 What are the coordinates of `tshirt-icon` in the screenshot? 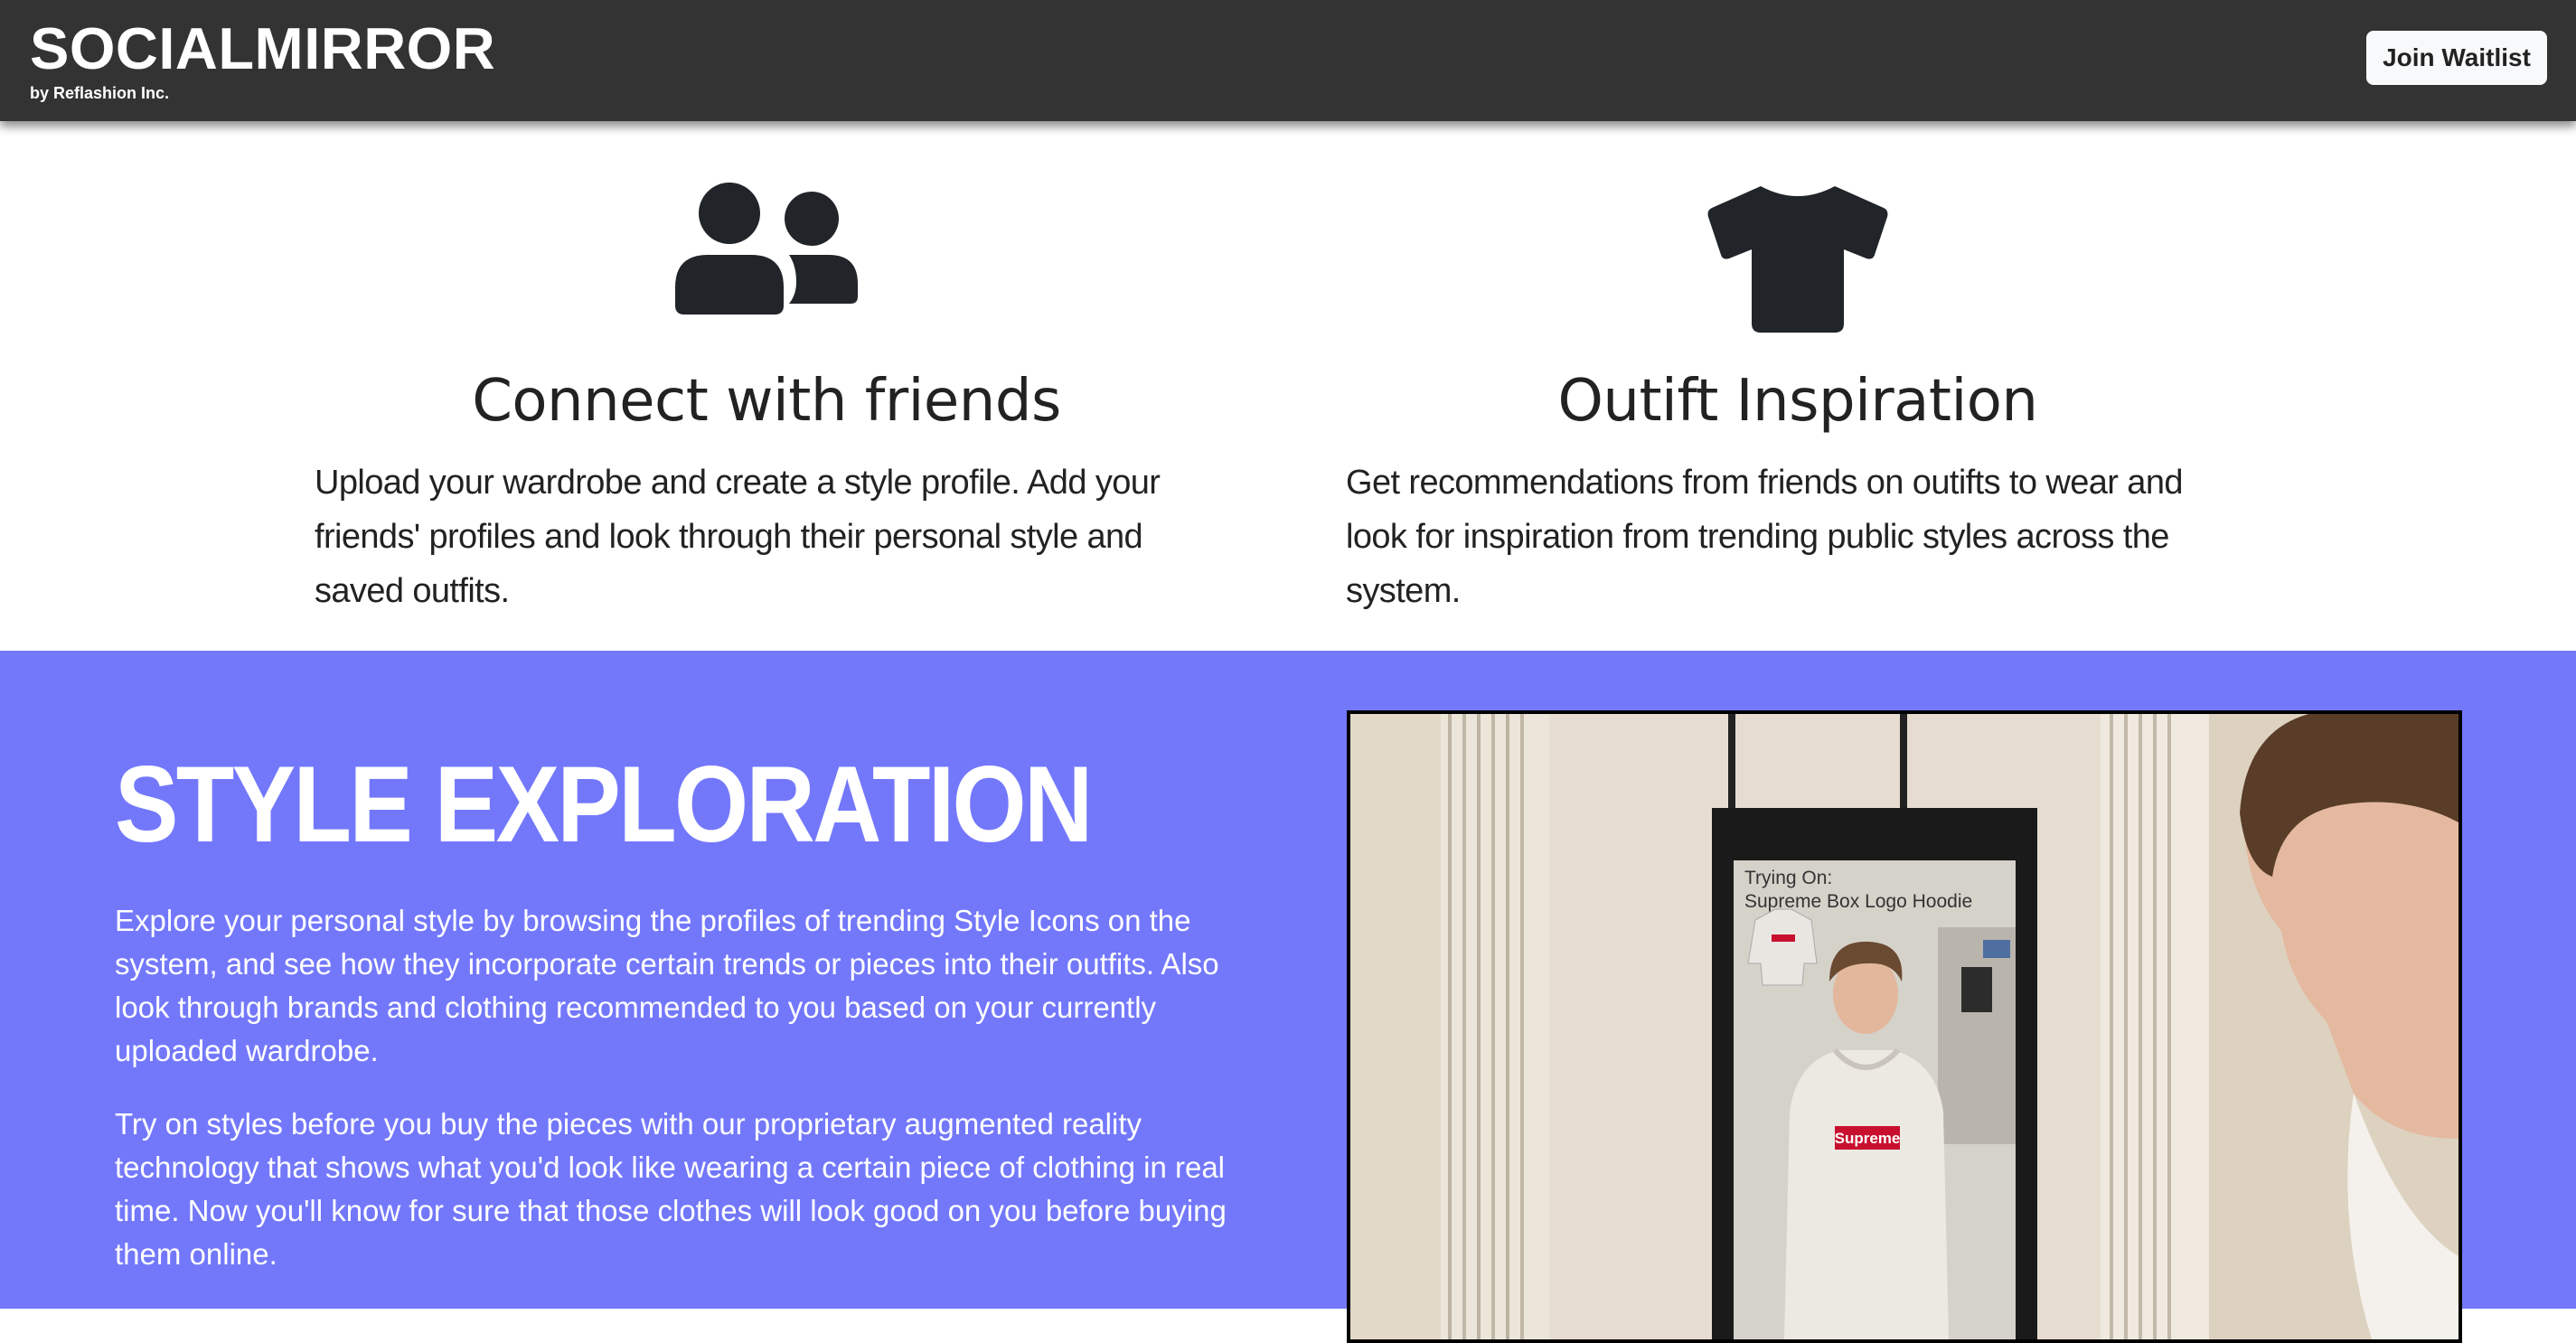 It's located at (1798, 259).